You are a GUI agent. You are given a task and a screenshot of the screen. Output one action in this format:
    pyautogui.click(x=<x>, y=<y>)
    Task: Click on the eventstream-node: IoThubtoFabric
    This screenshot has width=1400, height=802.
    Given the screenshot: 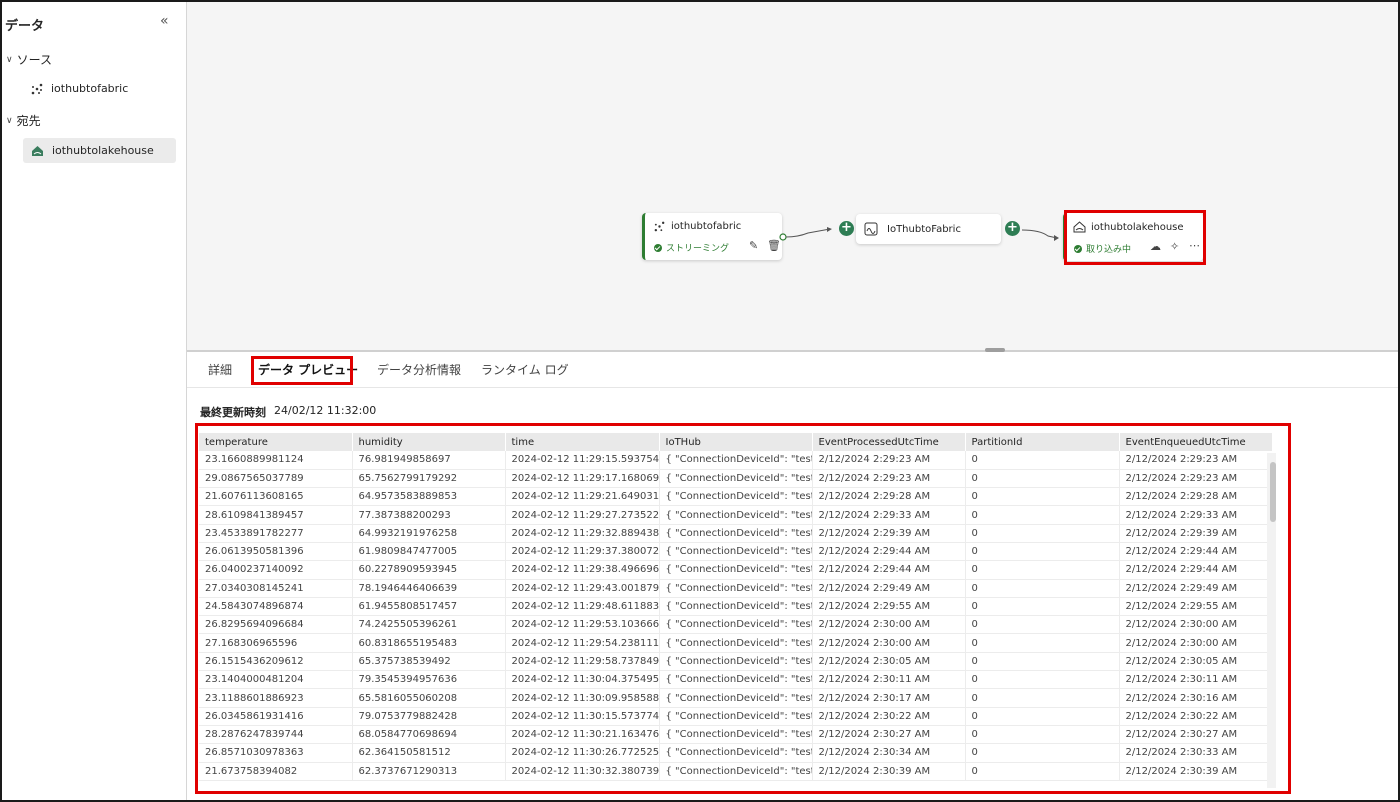 What is the action you would take?
    pyautogui.click(x=928, y=229)
    